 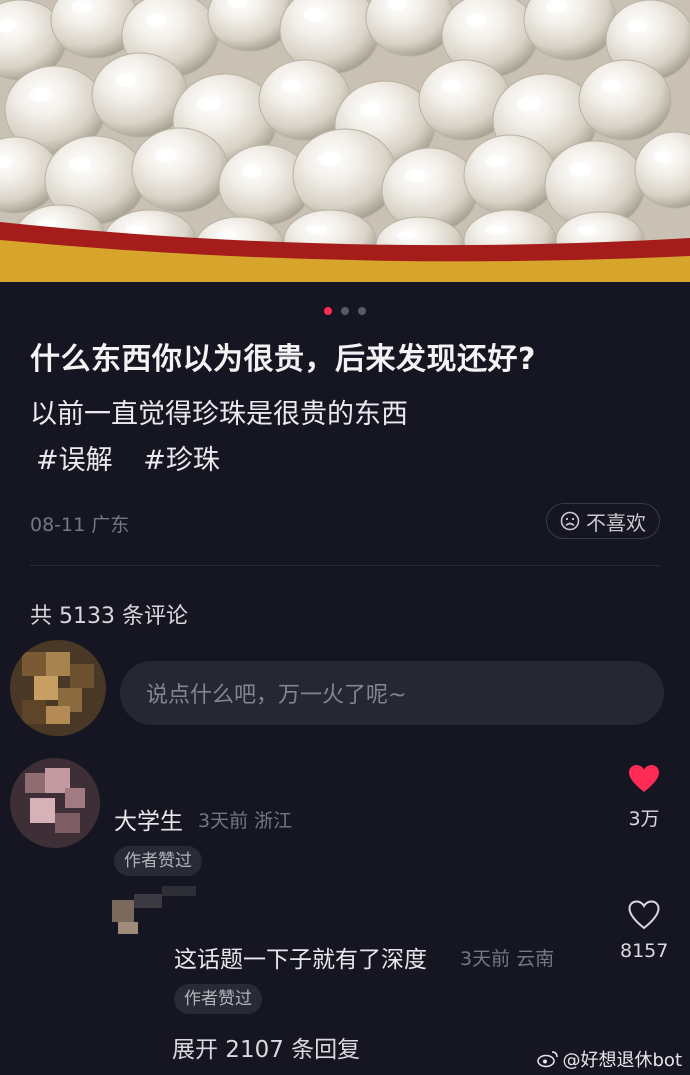 What do you see at coordinates (139, 457) in the screenshot?
I see `post-tags: #误解 #珍珠` at bounding box center [139, 457].